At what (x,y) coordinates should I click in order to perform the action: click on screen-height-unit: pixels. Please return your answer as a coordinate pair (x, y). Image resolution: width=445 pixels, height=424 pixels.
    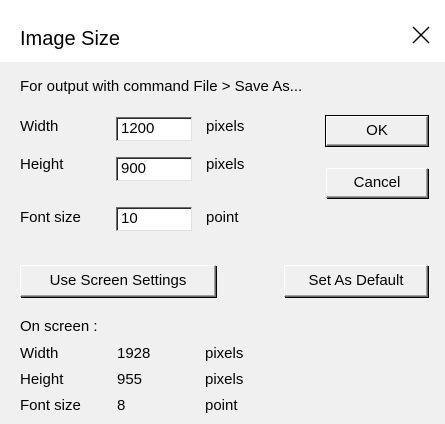
    Looking at the image, I should click on (224, 379).